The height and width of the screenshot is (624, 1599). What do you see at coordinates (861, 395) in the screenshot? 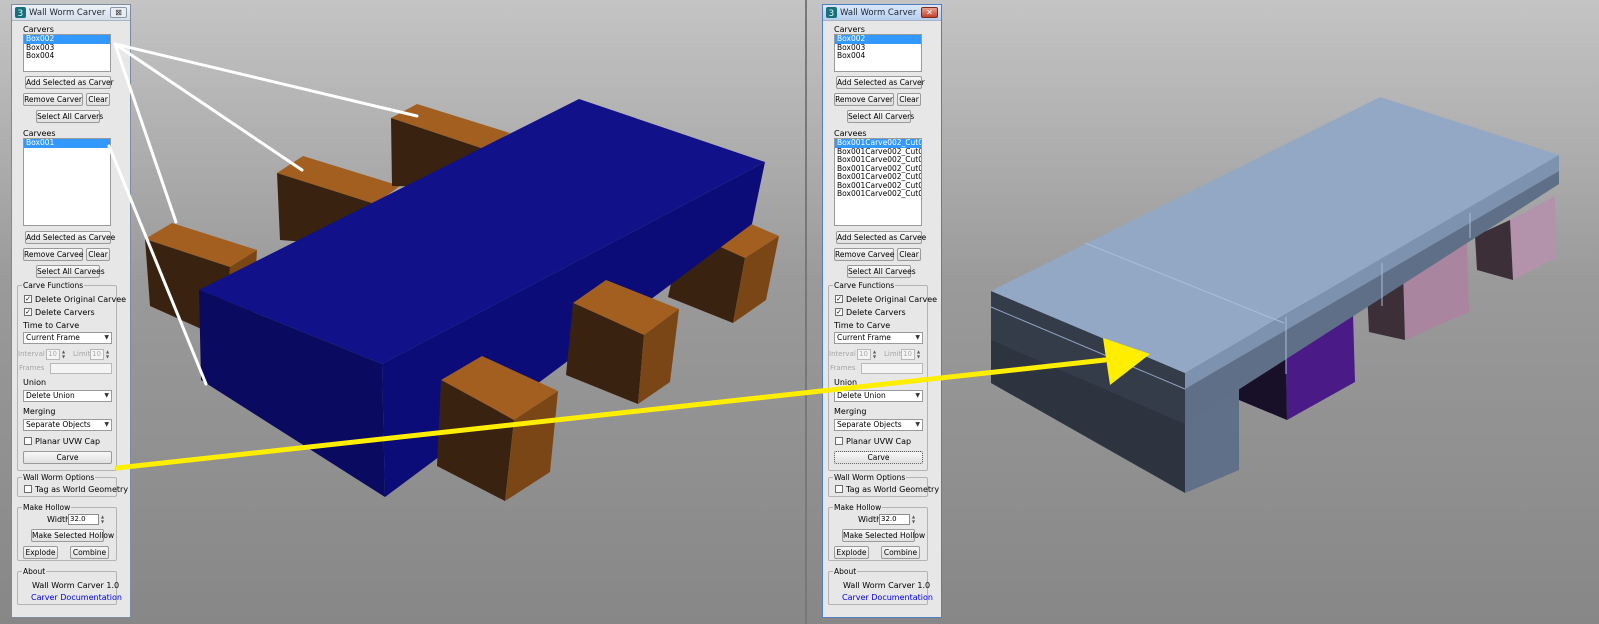
I see `union-value: Delete Union` at bounding box center [861, 395].